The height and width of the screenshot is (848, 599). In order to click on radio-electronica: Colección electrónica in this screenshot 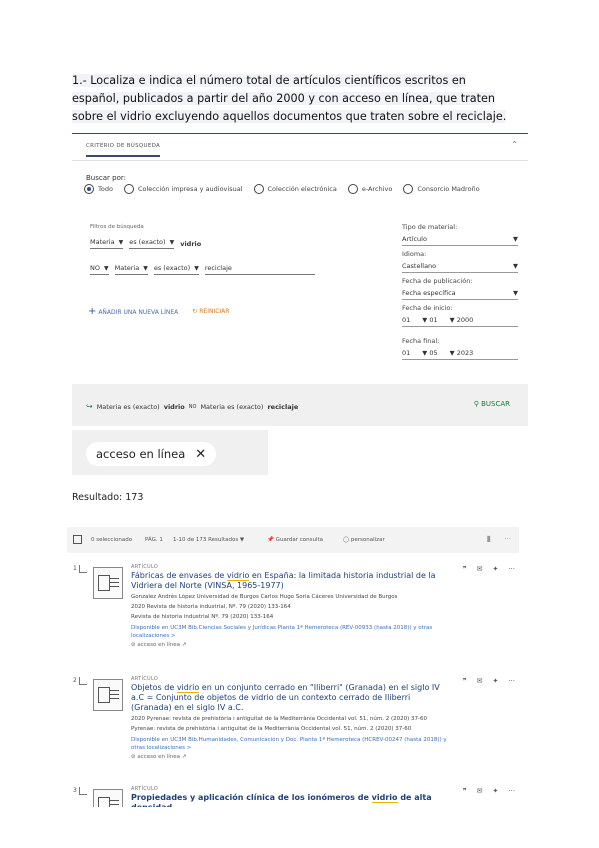, I will do `click(295, 189)`.